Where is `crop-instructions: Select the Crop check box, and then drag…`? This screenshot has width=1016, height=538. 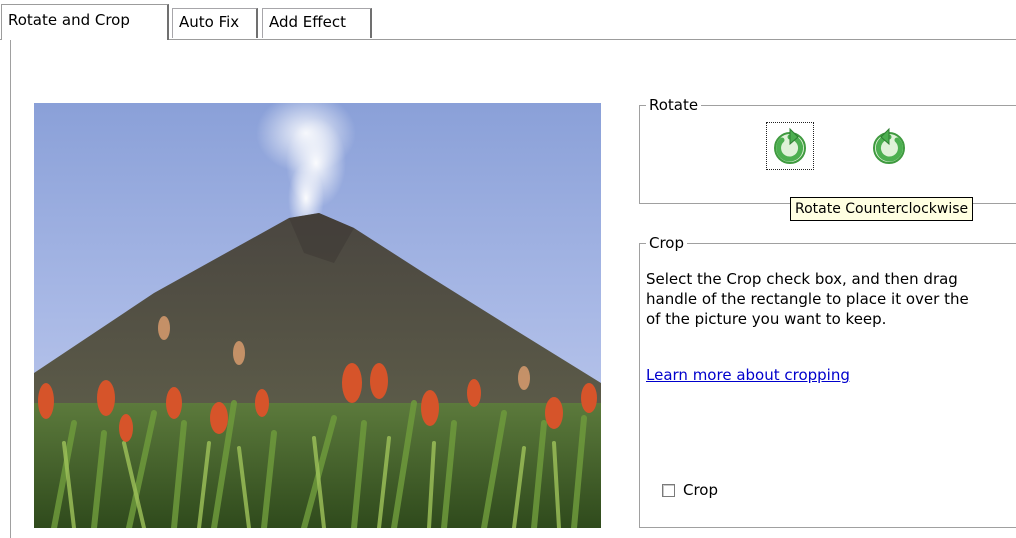
crop-instructions: Select the Crop check box, and then drag… is located at coordinates (807, 299).